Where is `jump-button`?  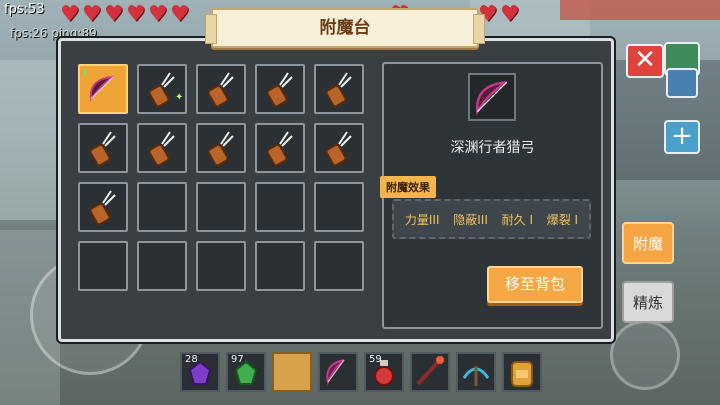 jump-button is located at coordinates (645, 355).